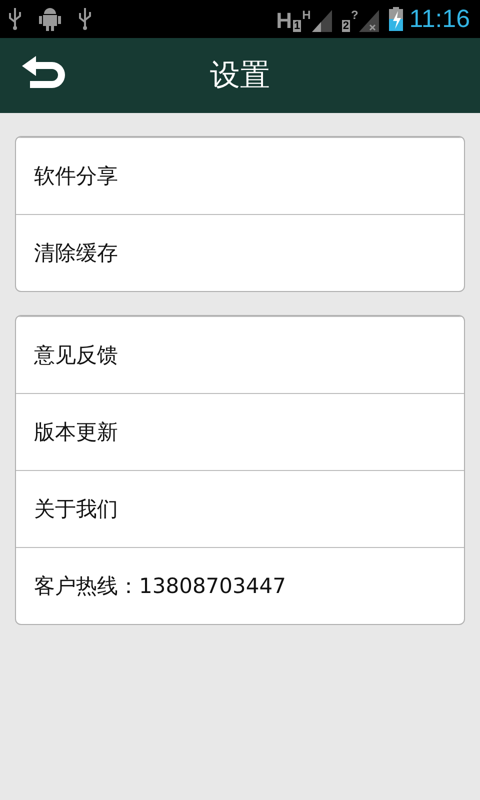 Image resolution: width=480 pixels, height=800 pixels. Describe the element at coordinates (439, 19) in the screenshot. I see `clock-time: 11:16` at that location.